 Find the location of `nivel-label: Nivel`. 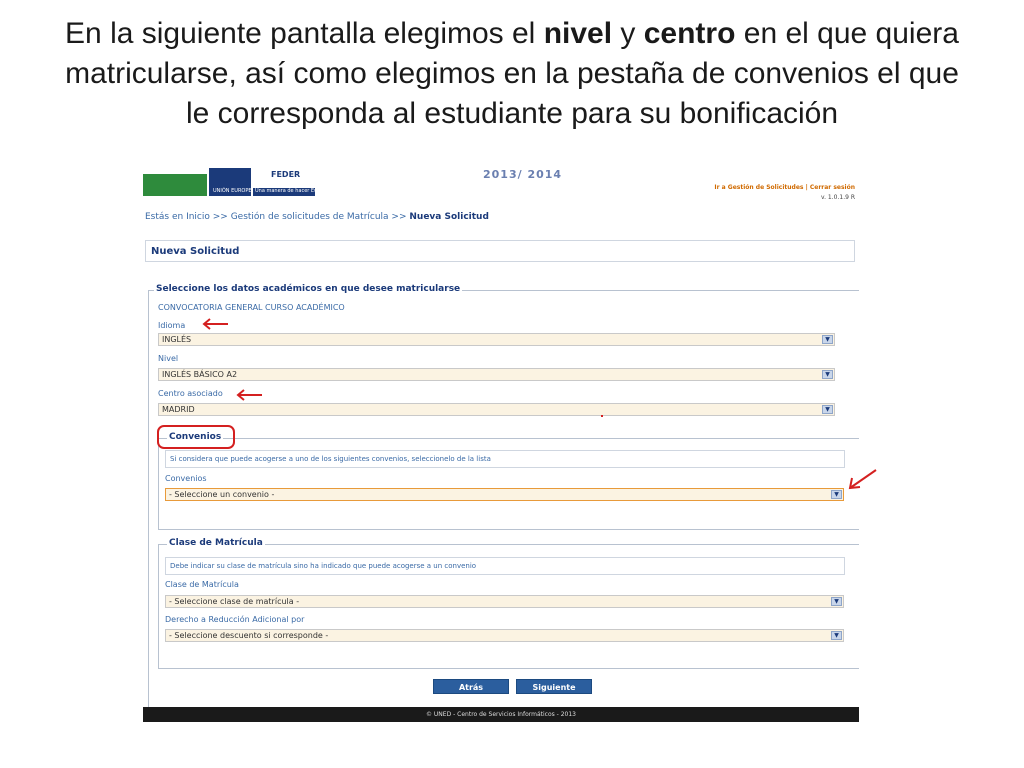

nivel-label: Nivel is located at coordinates (168, 358).